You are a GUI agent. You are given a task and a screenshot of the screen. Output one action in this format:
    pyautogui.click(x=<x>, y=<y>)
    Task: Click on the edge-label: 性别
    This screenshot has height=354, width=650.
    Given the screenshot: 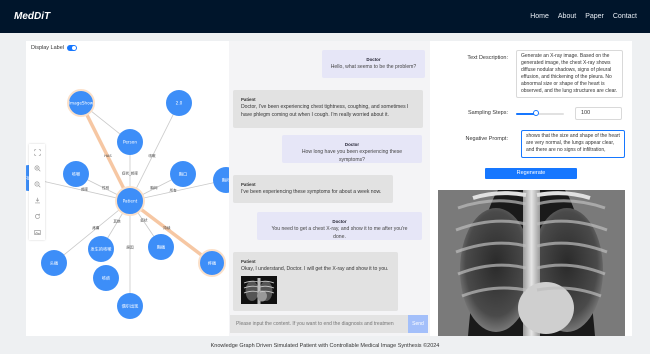 What is the action you would take?
    pyautogui.click(x=106, y=187)
    